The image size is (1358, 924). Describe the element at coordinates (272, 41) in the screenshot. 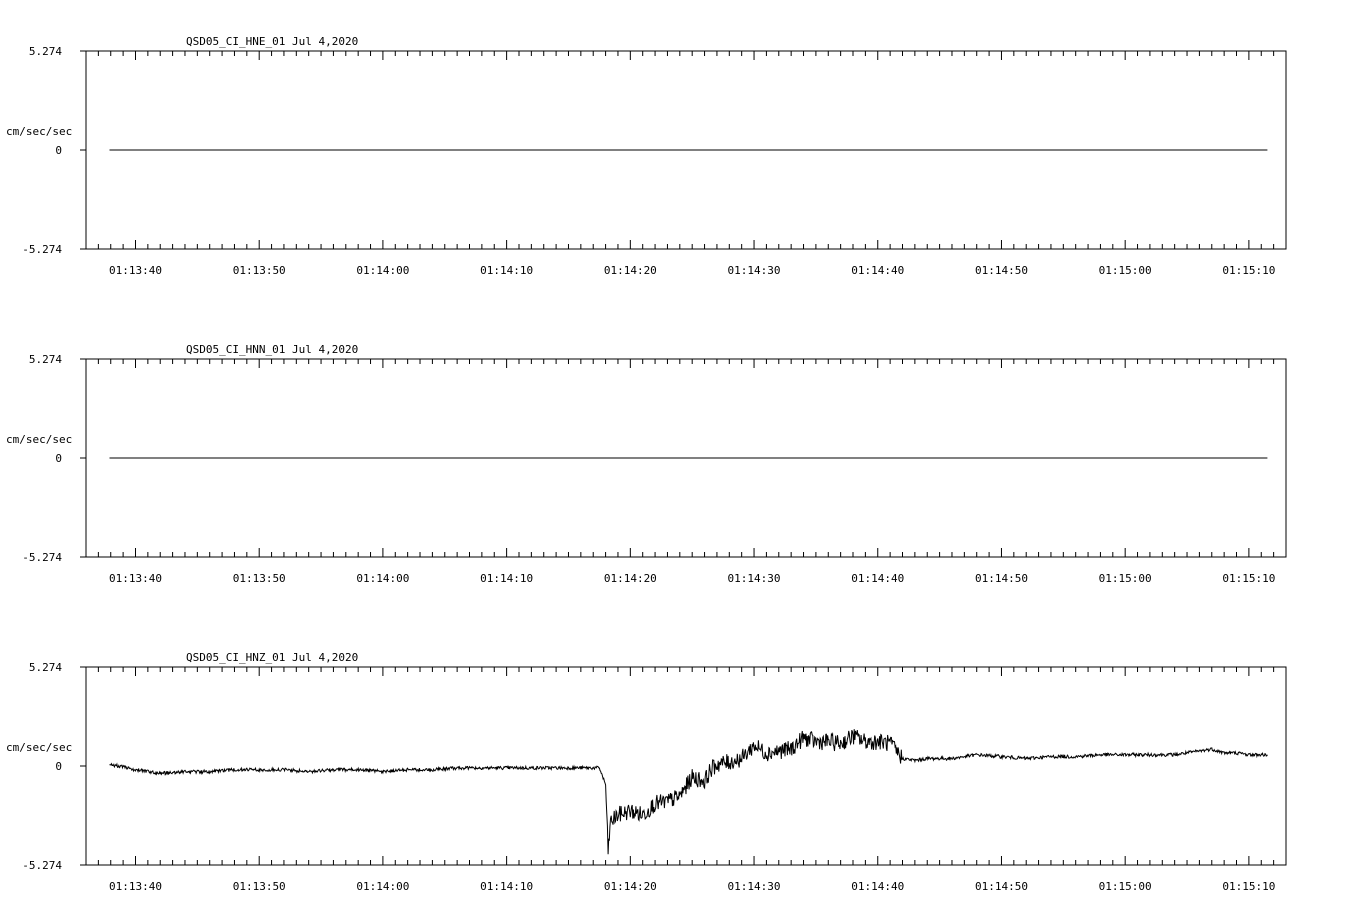

I see `panel-title: QSD05_CI_HNE_01 Jul 4,2020` at that location.